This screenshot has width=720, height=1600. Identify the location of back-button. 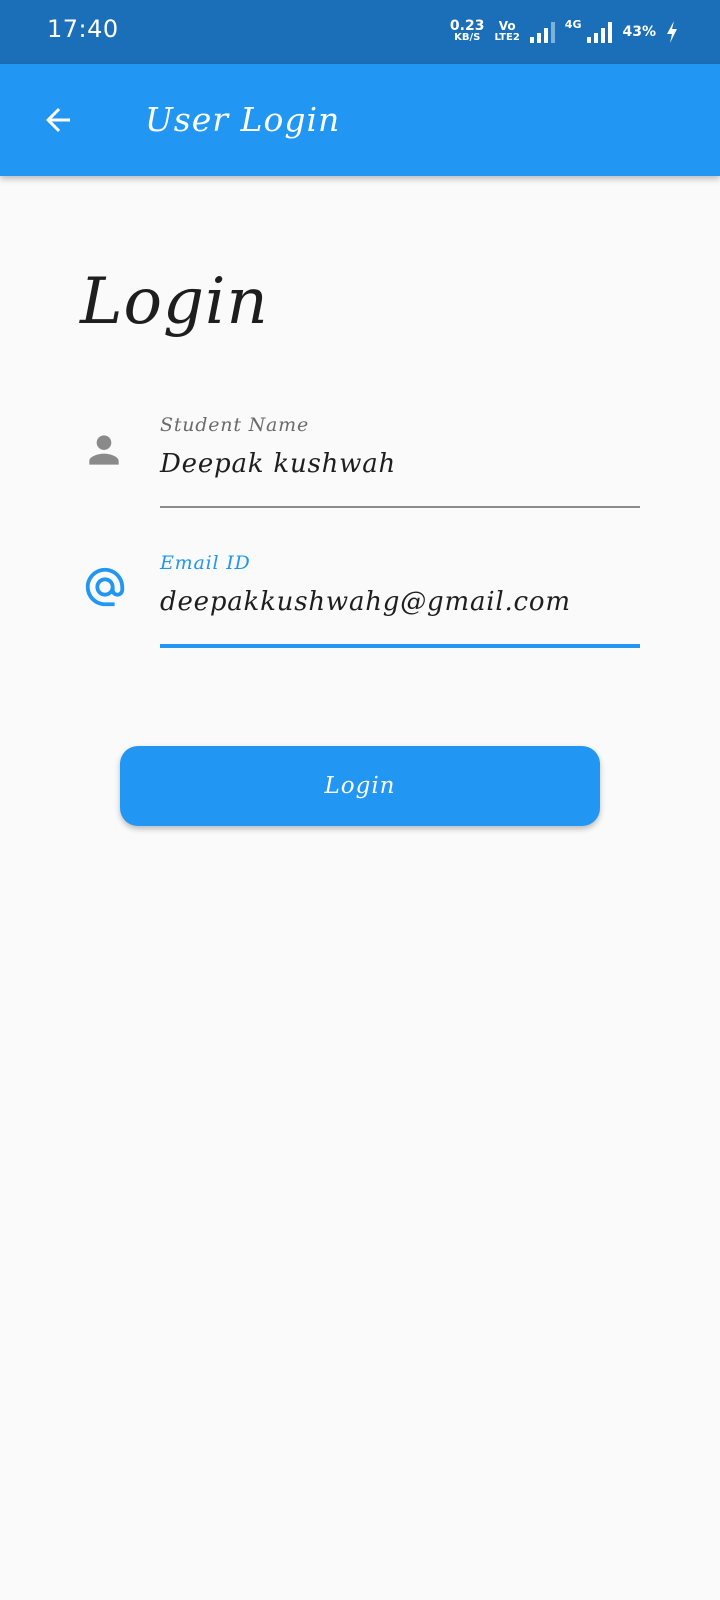
(58, 120).